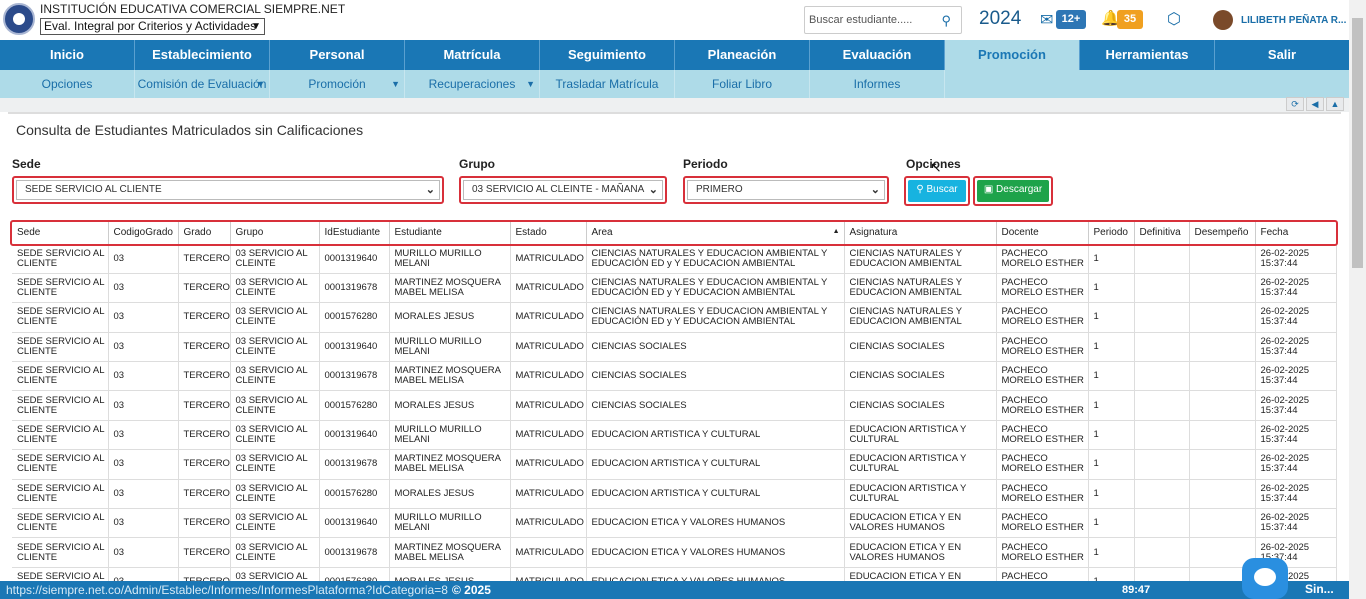  I want to click on nav-herramientas: Herramientas, so click(1147, 55).